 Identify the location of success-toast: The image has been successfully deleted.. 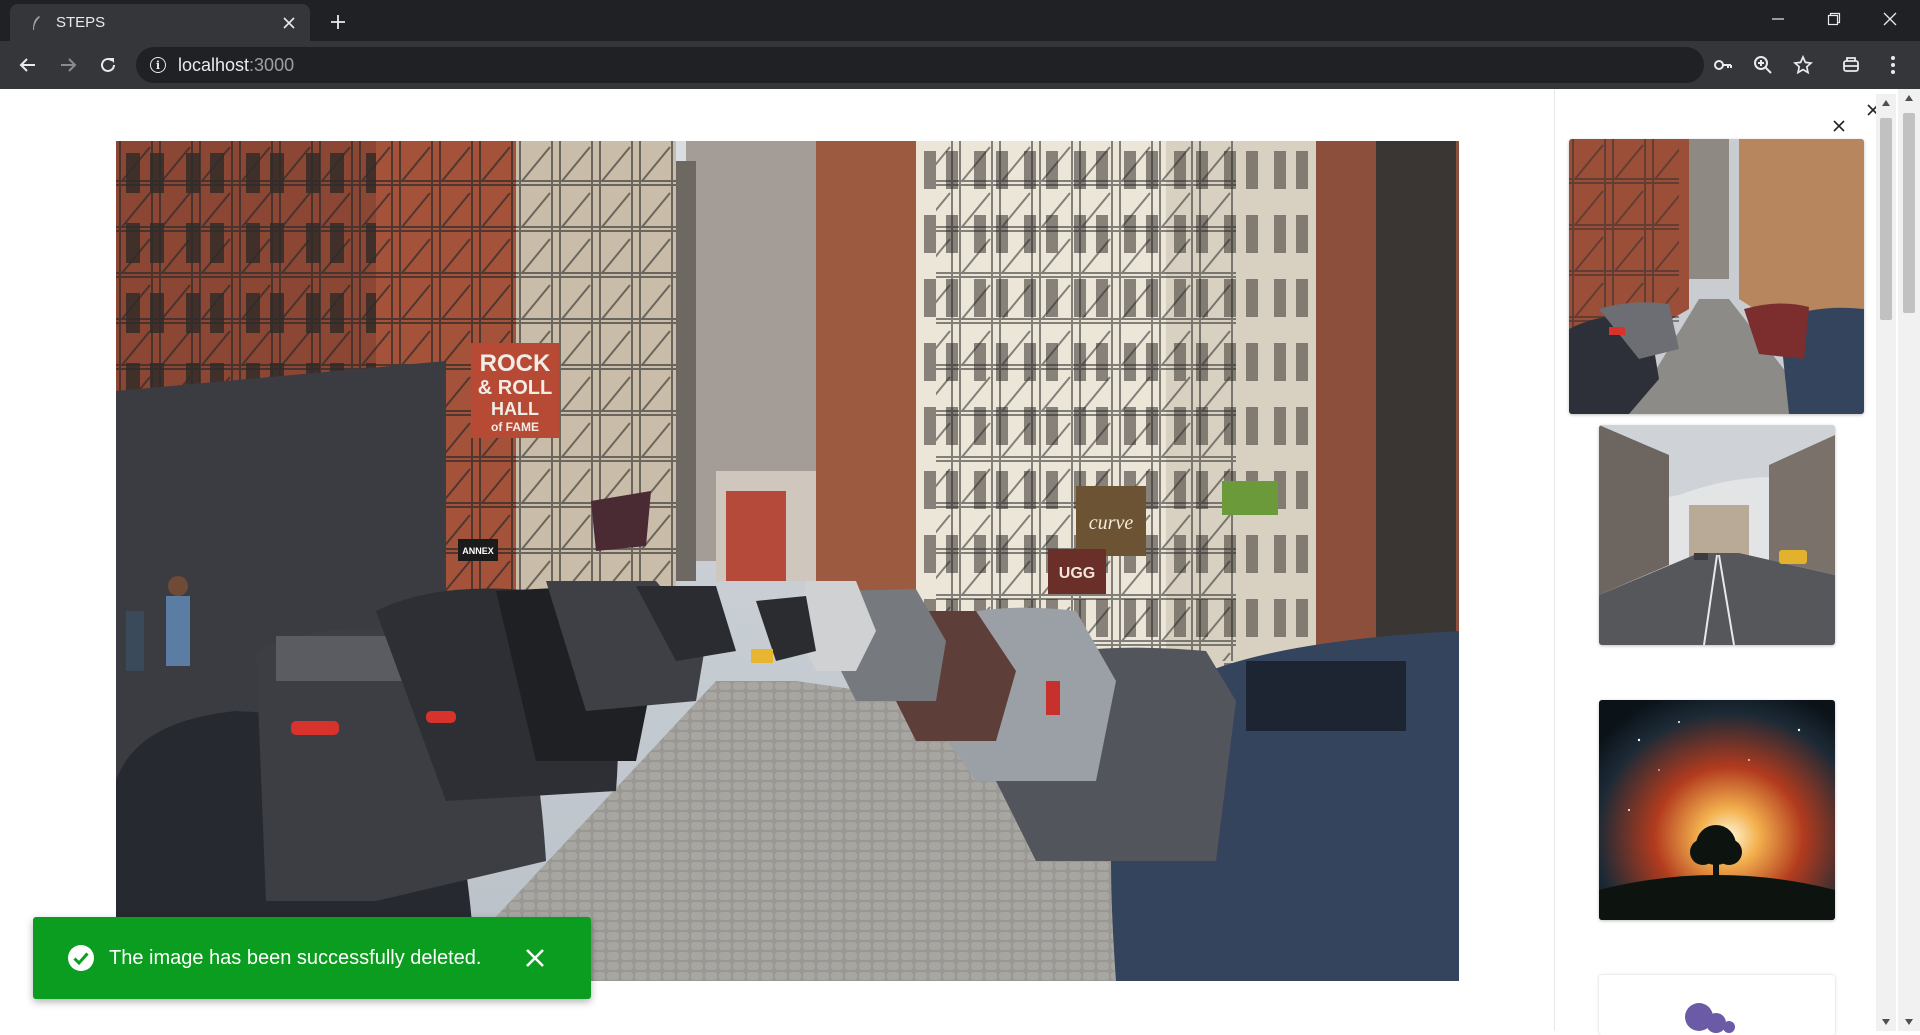
(312, 958).